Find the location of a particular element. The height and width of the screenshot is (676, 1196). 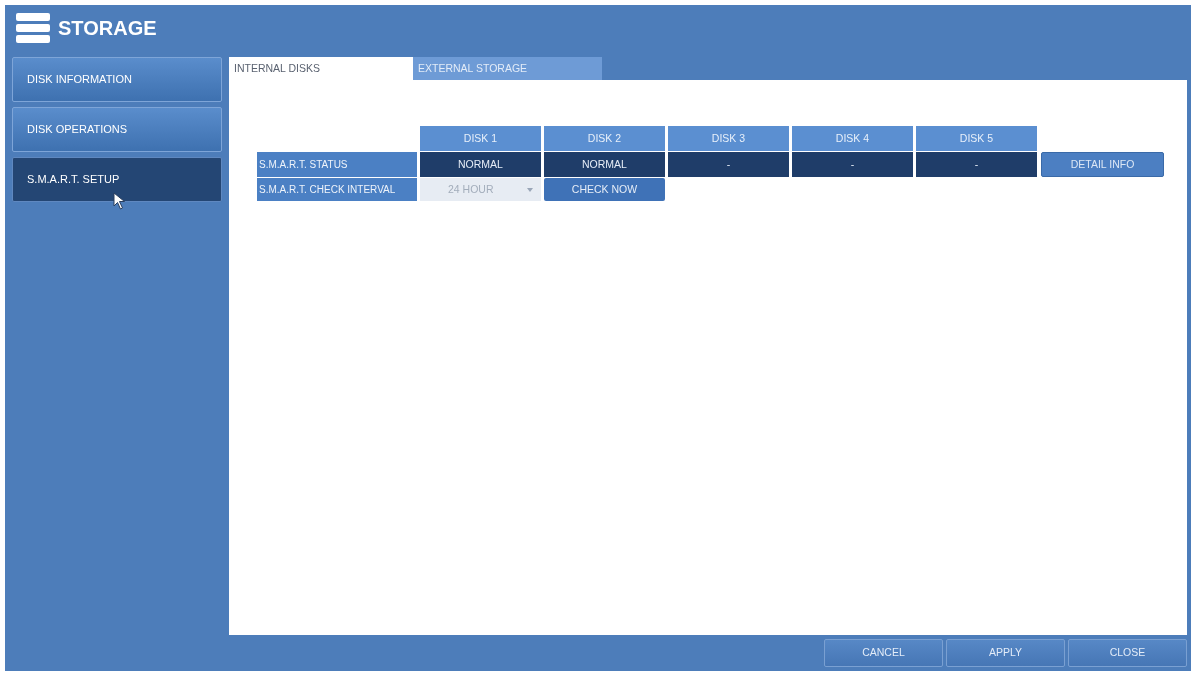

detail-info-button: DETAIL INFO is located at coordinates (1102, 164).